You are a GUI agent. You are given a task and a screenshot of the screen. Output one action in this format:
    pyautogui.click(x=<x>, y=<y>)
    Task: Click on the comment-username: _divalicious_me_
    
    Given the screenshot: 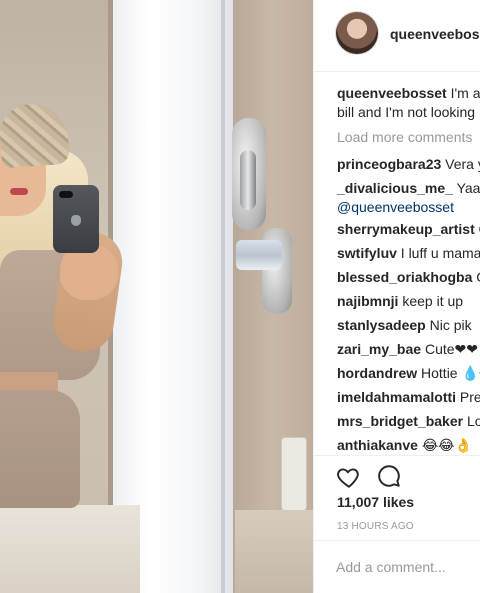 What is the action you would take?
    pyautogui.click(x=395, y=188)
    